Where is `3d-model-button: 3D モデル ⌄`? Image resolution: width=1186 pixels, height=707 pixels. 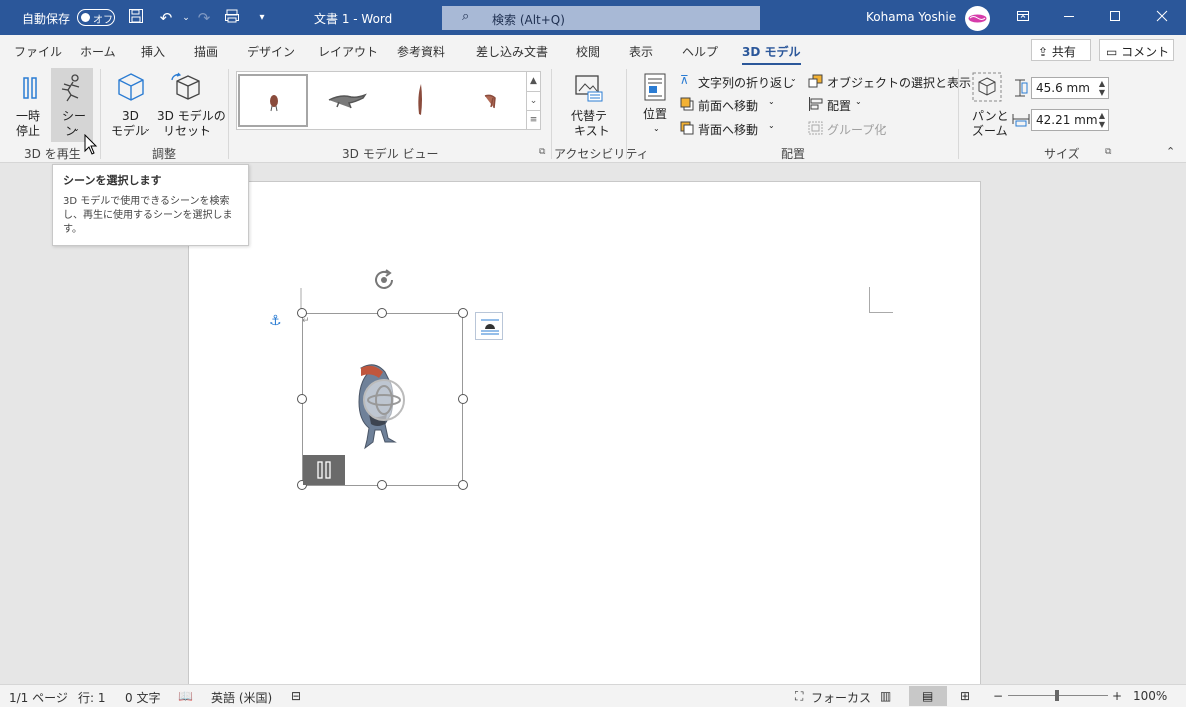
3d-model-button: 3D モデル ⌄ is located at coordinates (131, 105).